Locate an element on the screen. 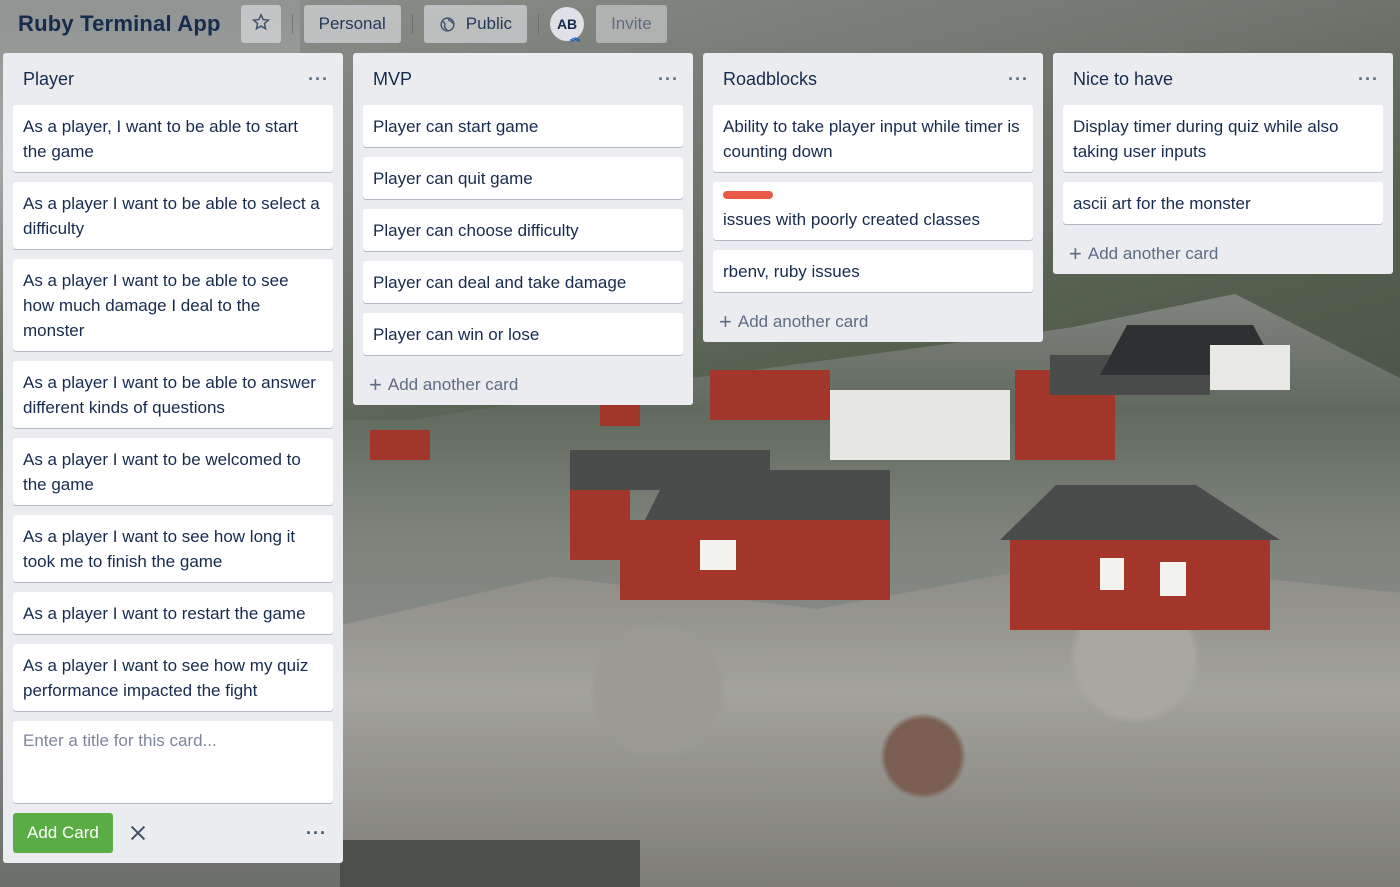 This screenshot has width=1400, height=887. avatar: AB ︽ is located at coordinates (567, 25).